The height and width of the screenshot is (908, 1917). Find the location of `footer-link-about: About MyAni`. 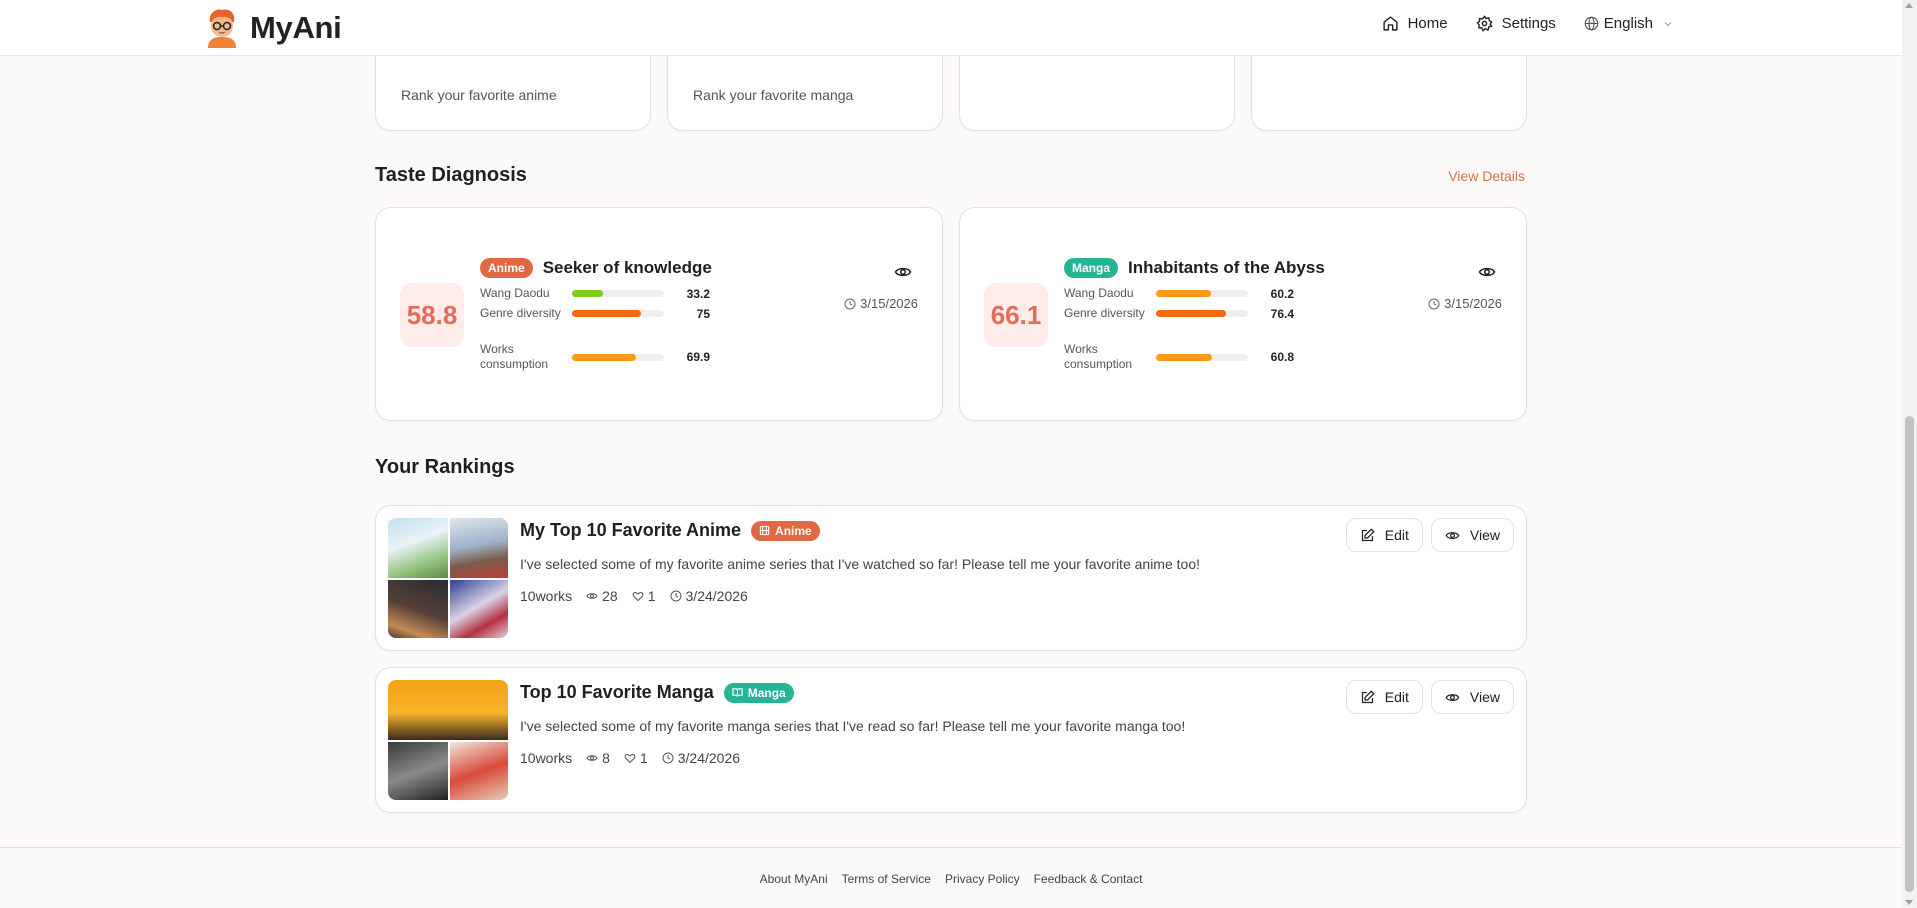

footer-link-about: About MyAni is located at coordinates (794, 879).